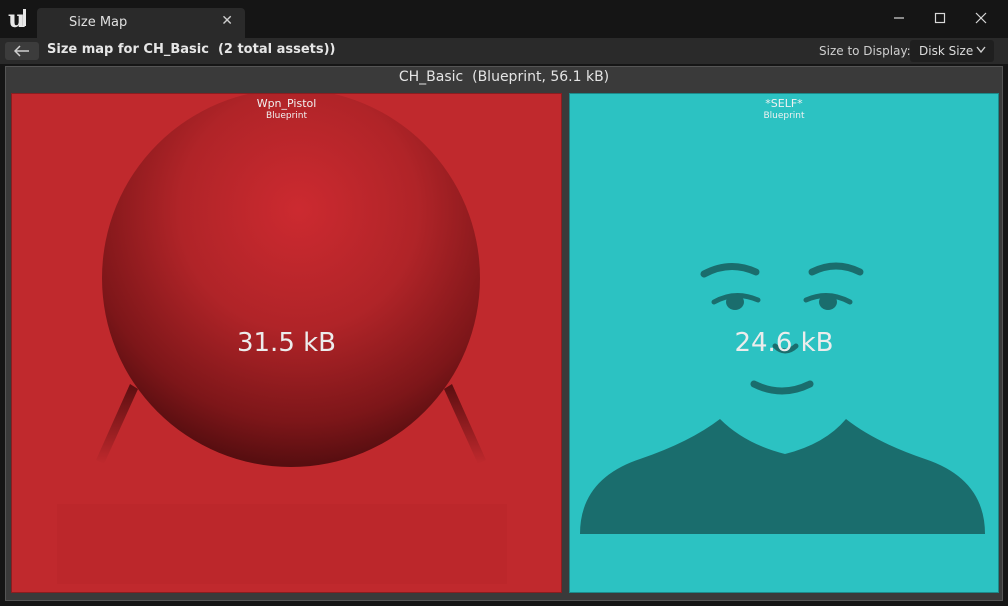 This screenshot has height=606, width=1008. Describe the element at coordinates (504, 19) in the screenshot. I see `window-title-bar: u Size Map ✕` at that location.